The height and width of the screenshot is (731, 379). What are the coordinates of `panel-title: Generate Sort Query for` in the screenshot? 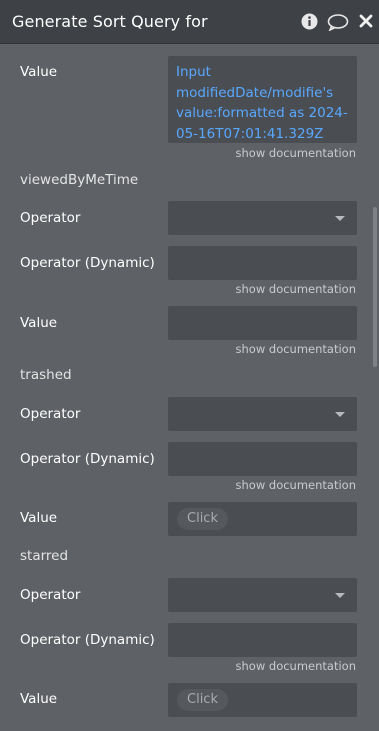 It's located at (110, 21).